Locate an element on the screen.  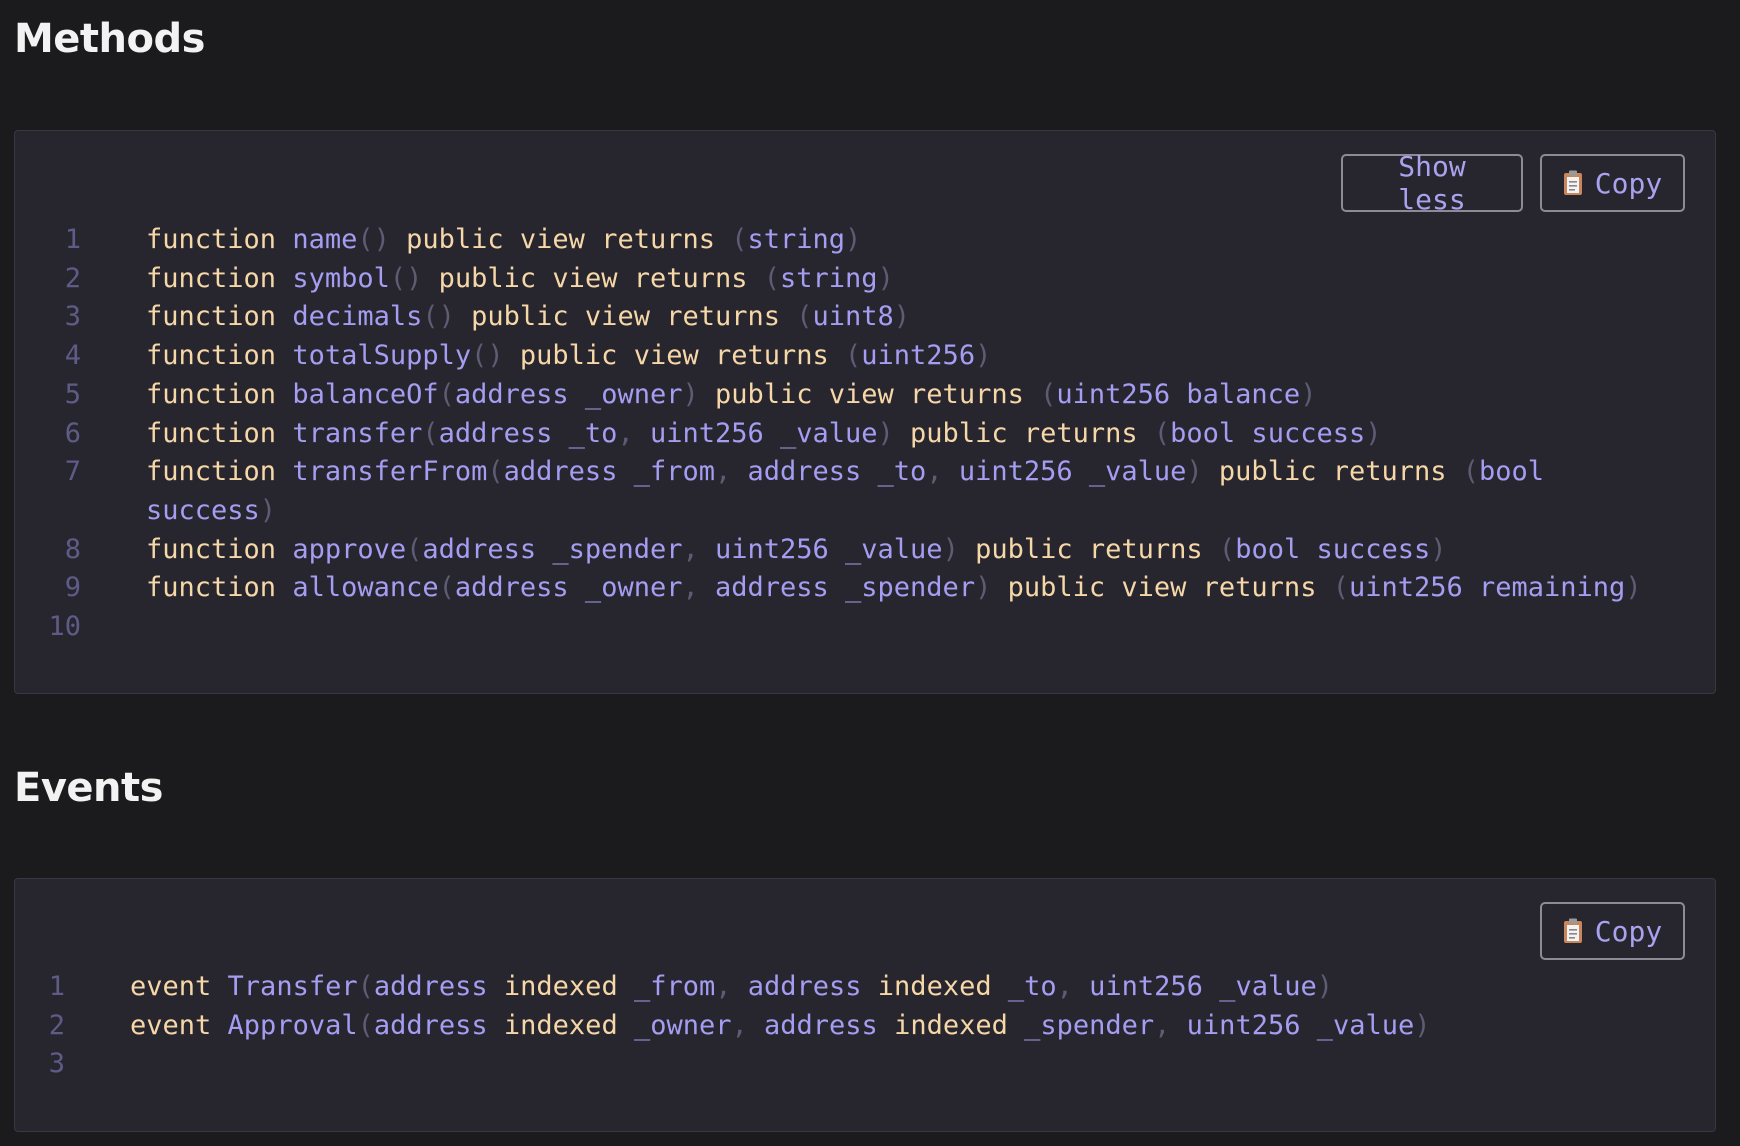
code-token: uint256 remaining is located at coordinates (1487, 588).